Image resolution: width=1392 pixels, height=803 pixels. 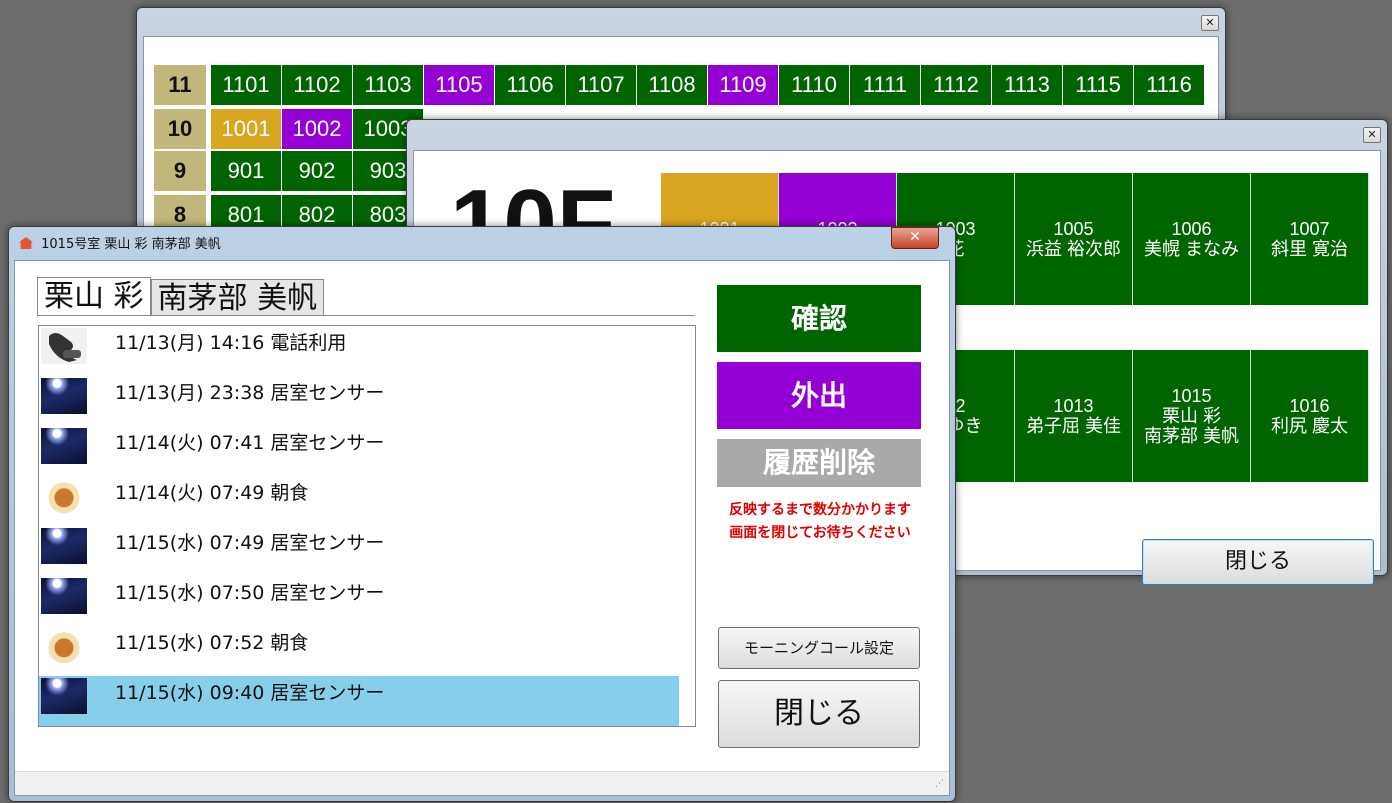 What do you see at coordinates (250, 693) in the screenshot?
I see `log-entry-text: 11/15(水) 09:40 居室センサー` at bounding box center [250, 693].